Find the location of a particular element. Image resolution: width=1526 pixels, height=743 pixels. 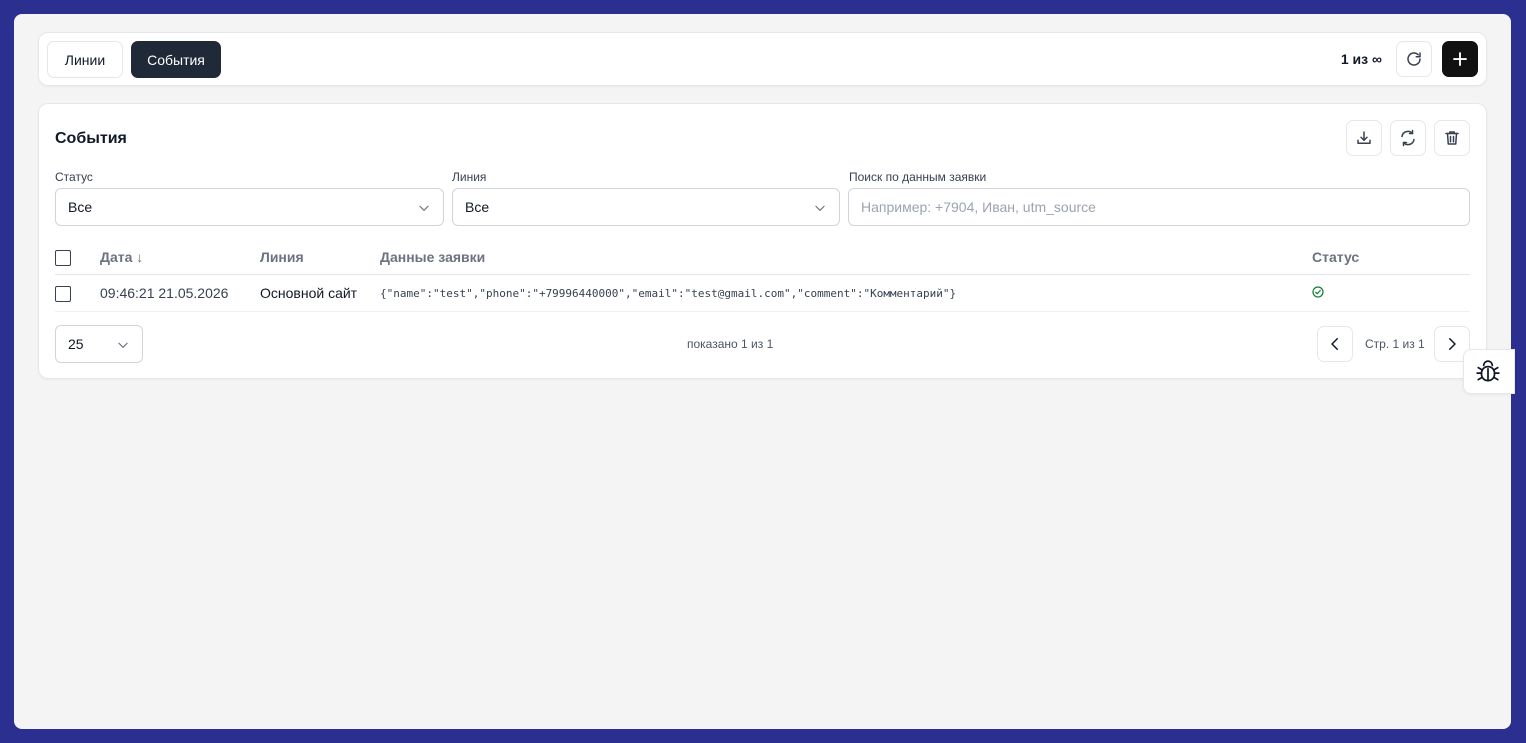

bug-icon is located at coordinates (1488, 370).